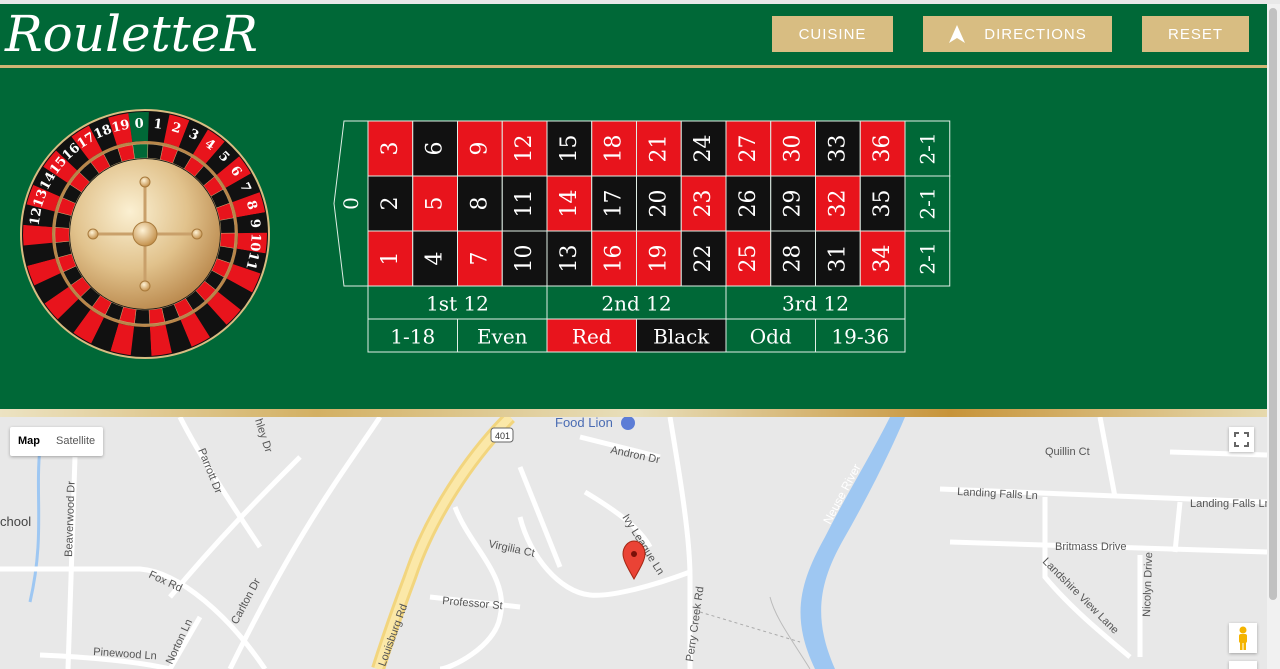 The height and width of the screenshot is (669, 1280). Describe the element at coordinates (614, 259) in the screenshot. I see `number-label: 16` at that location.